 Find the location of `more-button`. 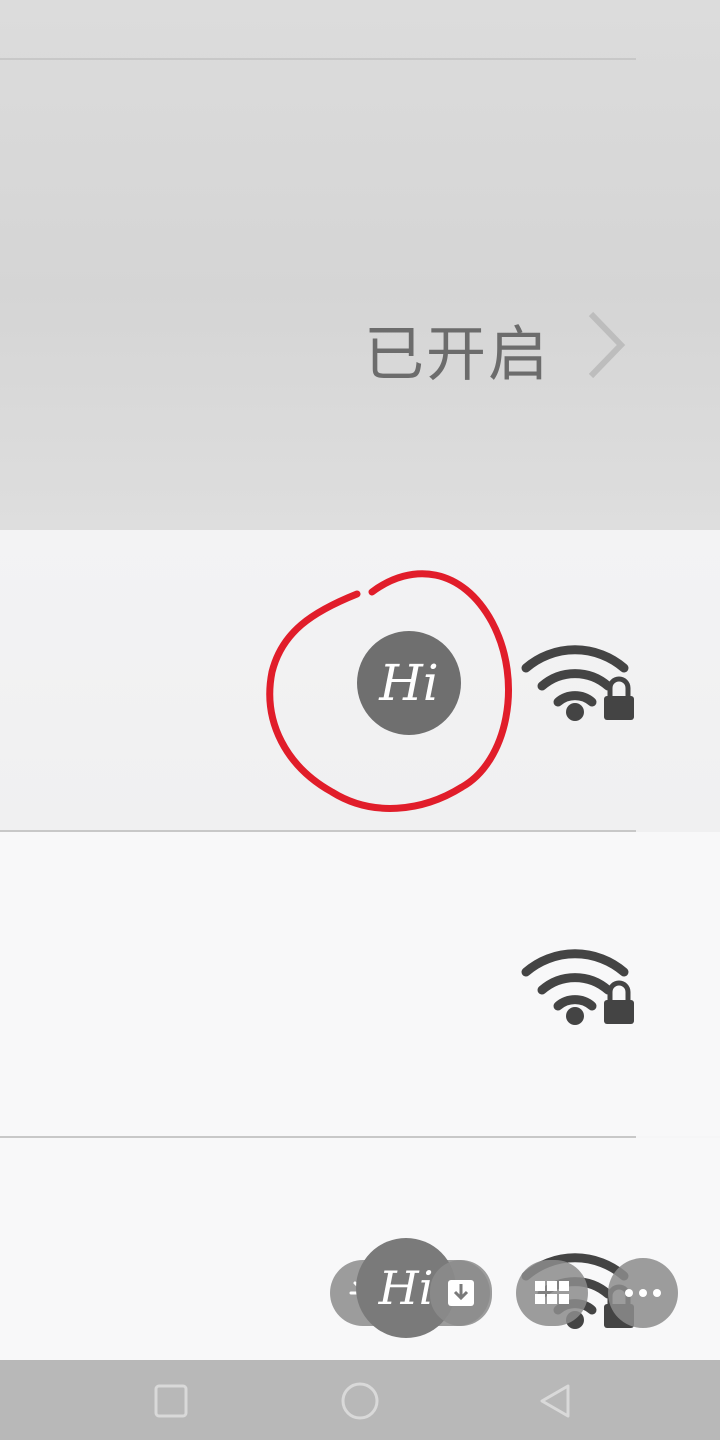

more-button is located at coordinates (643, 1293).